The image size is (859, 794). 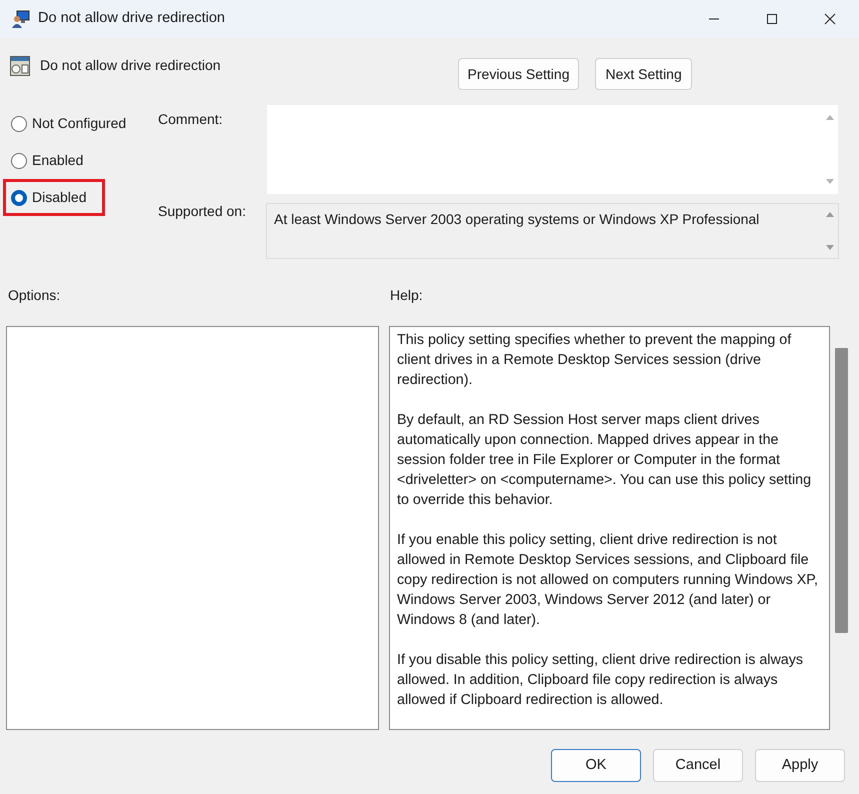 I want to click on nav-button: Previous Setting, so click(x=519, y=74).